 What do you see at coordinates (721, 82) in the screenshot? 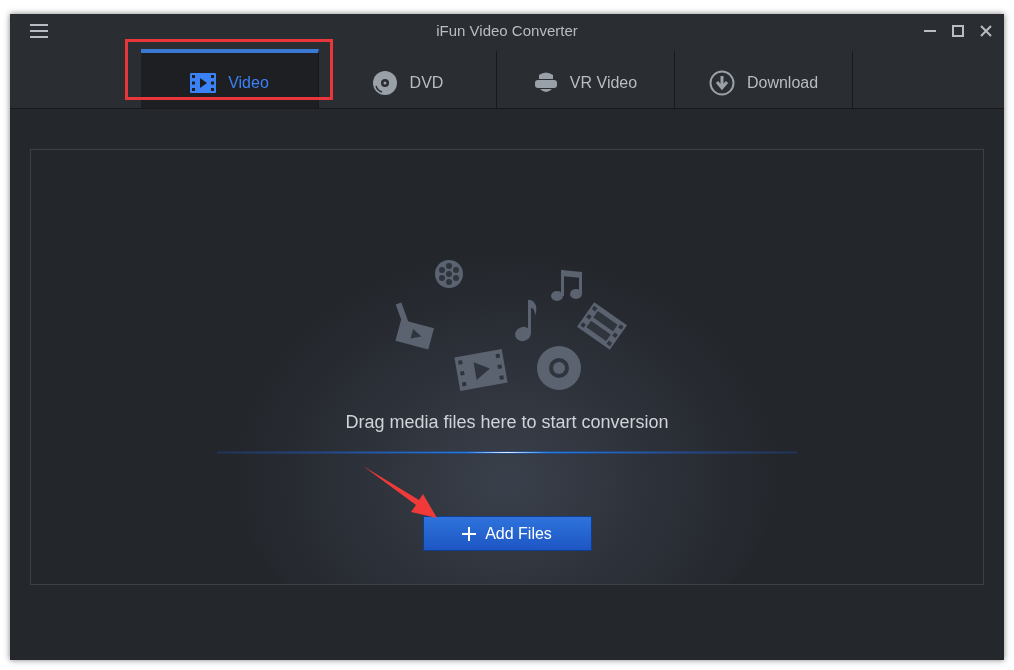
I see `download-icon` at bounding box center [721, 82].